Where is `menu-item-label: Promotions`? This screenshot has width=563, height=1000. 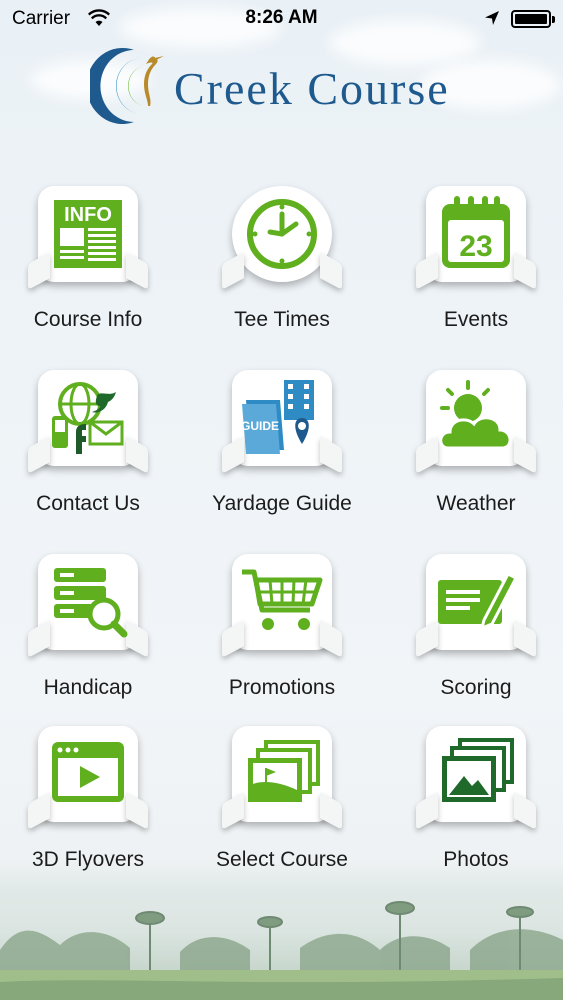 menu-item-label: Promotions is located at coordinates (282, 687).